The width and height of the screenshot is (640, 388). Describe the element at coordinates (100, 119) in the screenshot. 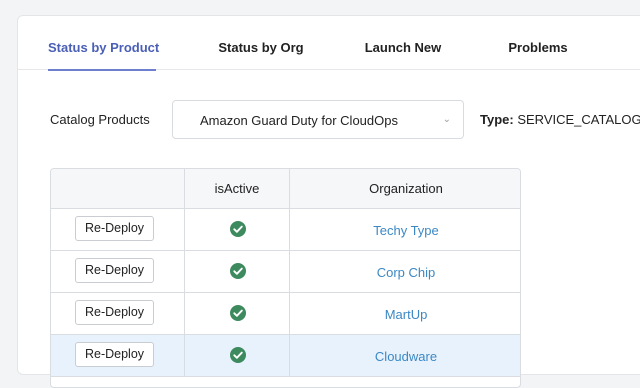

I see `catalog-products-label: Catalog Products` at that location.